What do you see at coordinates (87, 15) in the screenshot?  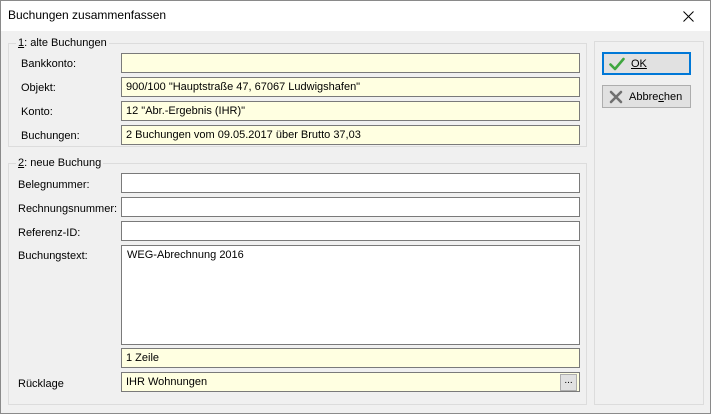 I see `window-title: Buchungen zusammenfassen` at bounding box center [87, 15].